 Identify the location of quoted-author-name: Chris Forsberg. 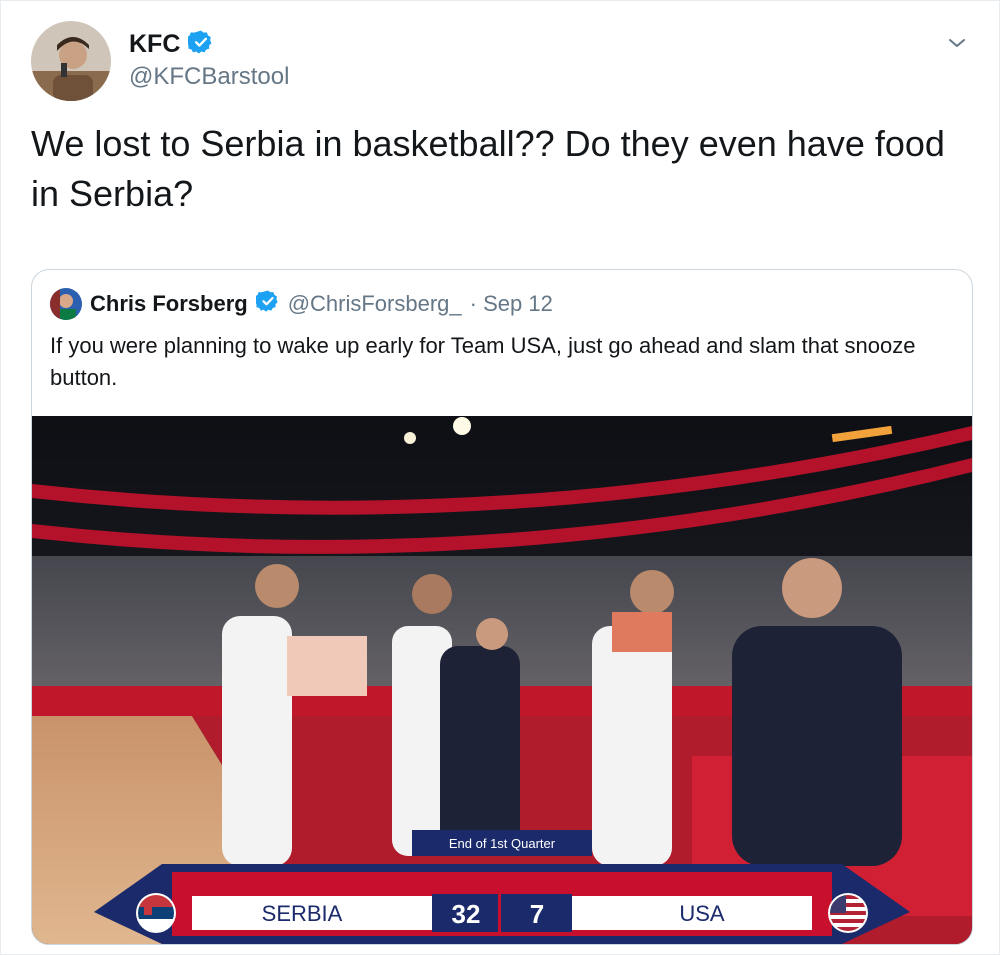
(169, 304).